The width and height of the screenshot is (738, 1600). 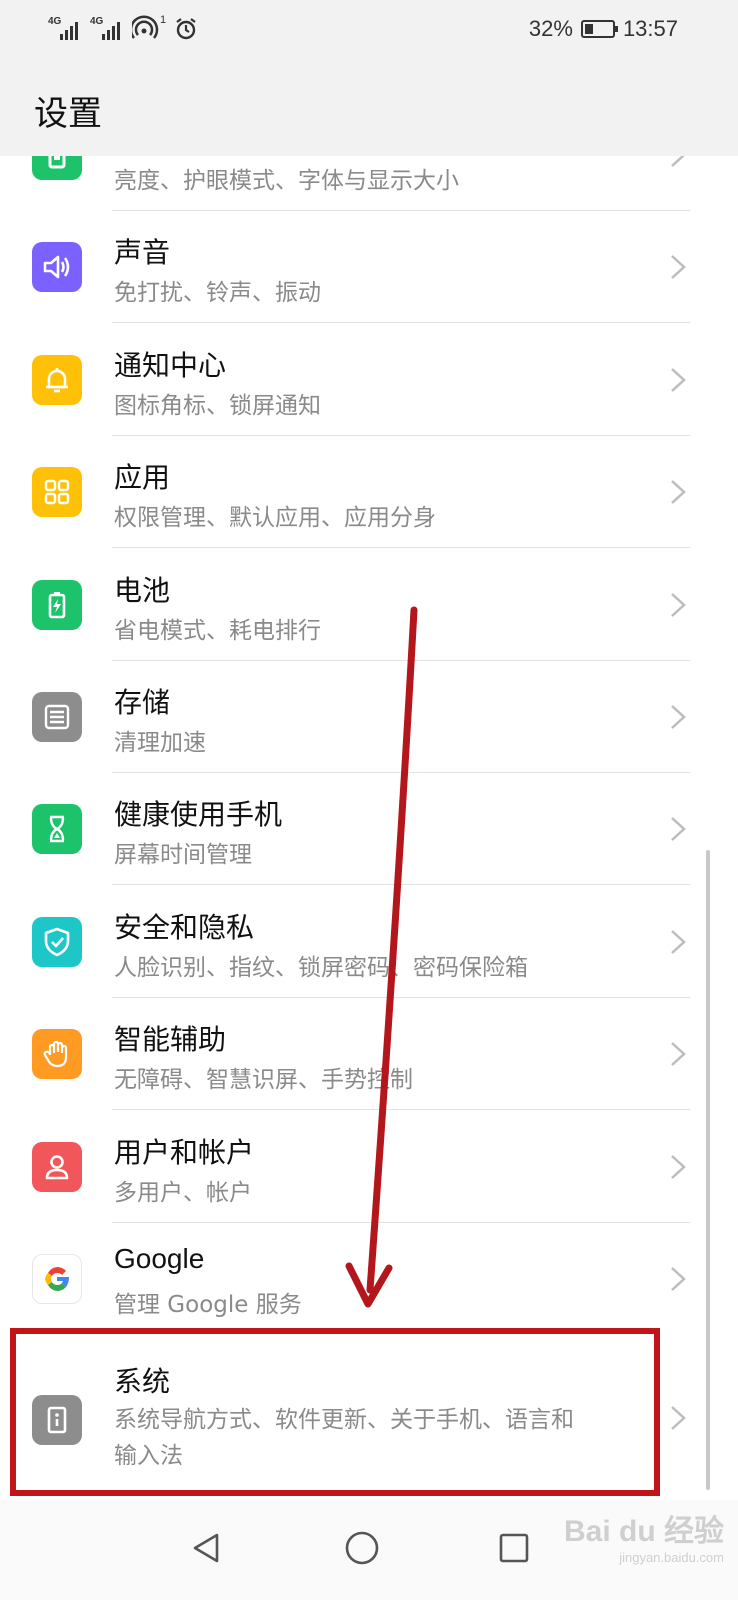 What do you see at coordinates (263, 1080) in the screenshot?
I see `item-subtitle: 无障碍、智慧识屏、手势控制` at bounding box center [263, 1080].